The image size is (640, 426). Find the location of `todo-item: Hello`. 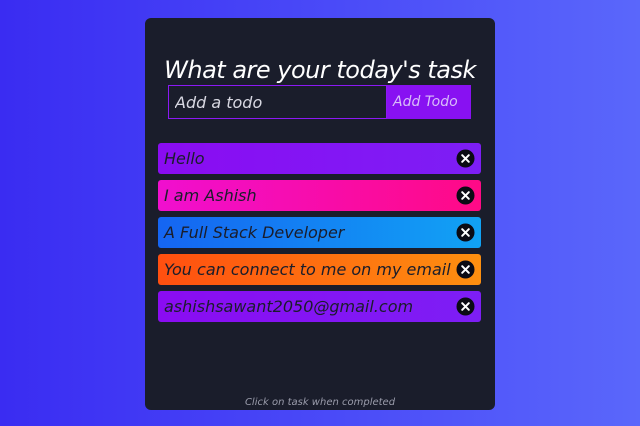

todo-item: Hello is located at coordinates (319, 158).